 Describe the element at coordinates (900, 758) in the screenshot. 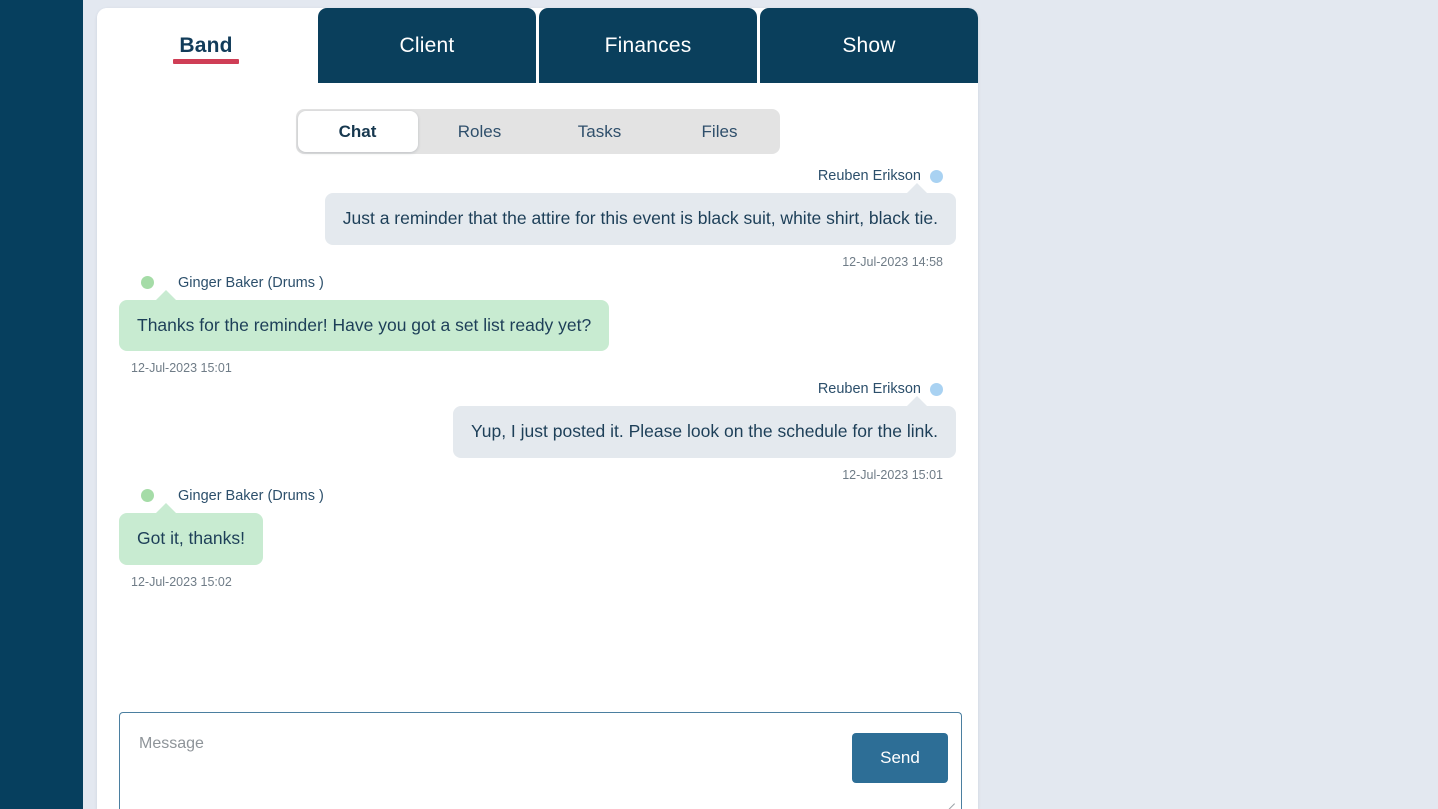

I see `send-button: Send` at that location.